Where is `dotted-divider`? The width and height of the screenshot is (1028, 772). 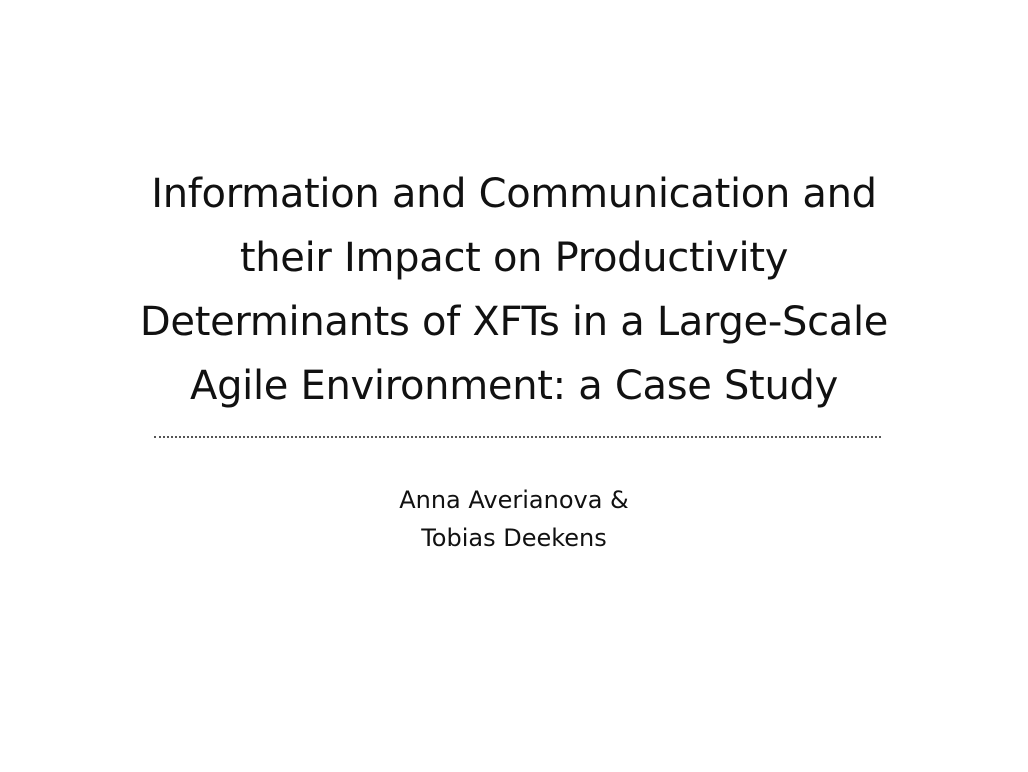 dotted-divider is located at coordinates (517, 437).